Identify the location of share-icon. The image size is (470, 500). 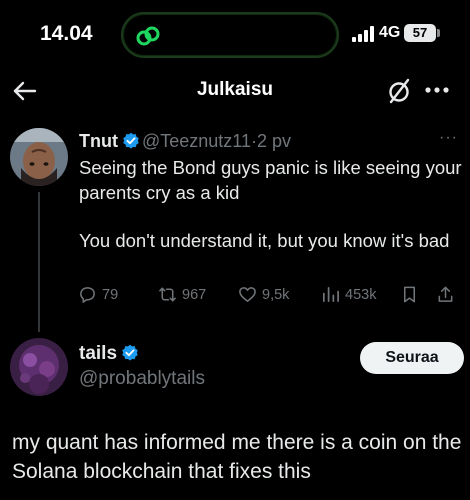
(445, 294).